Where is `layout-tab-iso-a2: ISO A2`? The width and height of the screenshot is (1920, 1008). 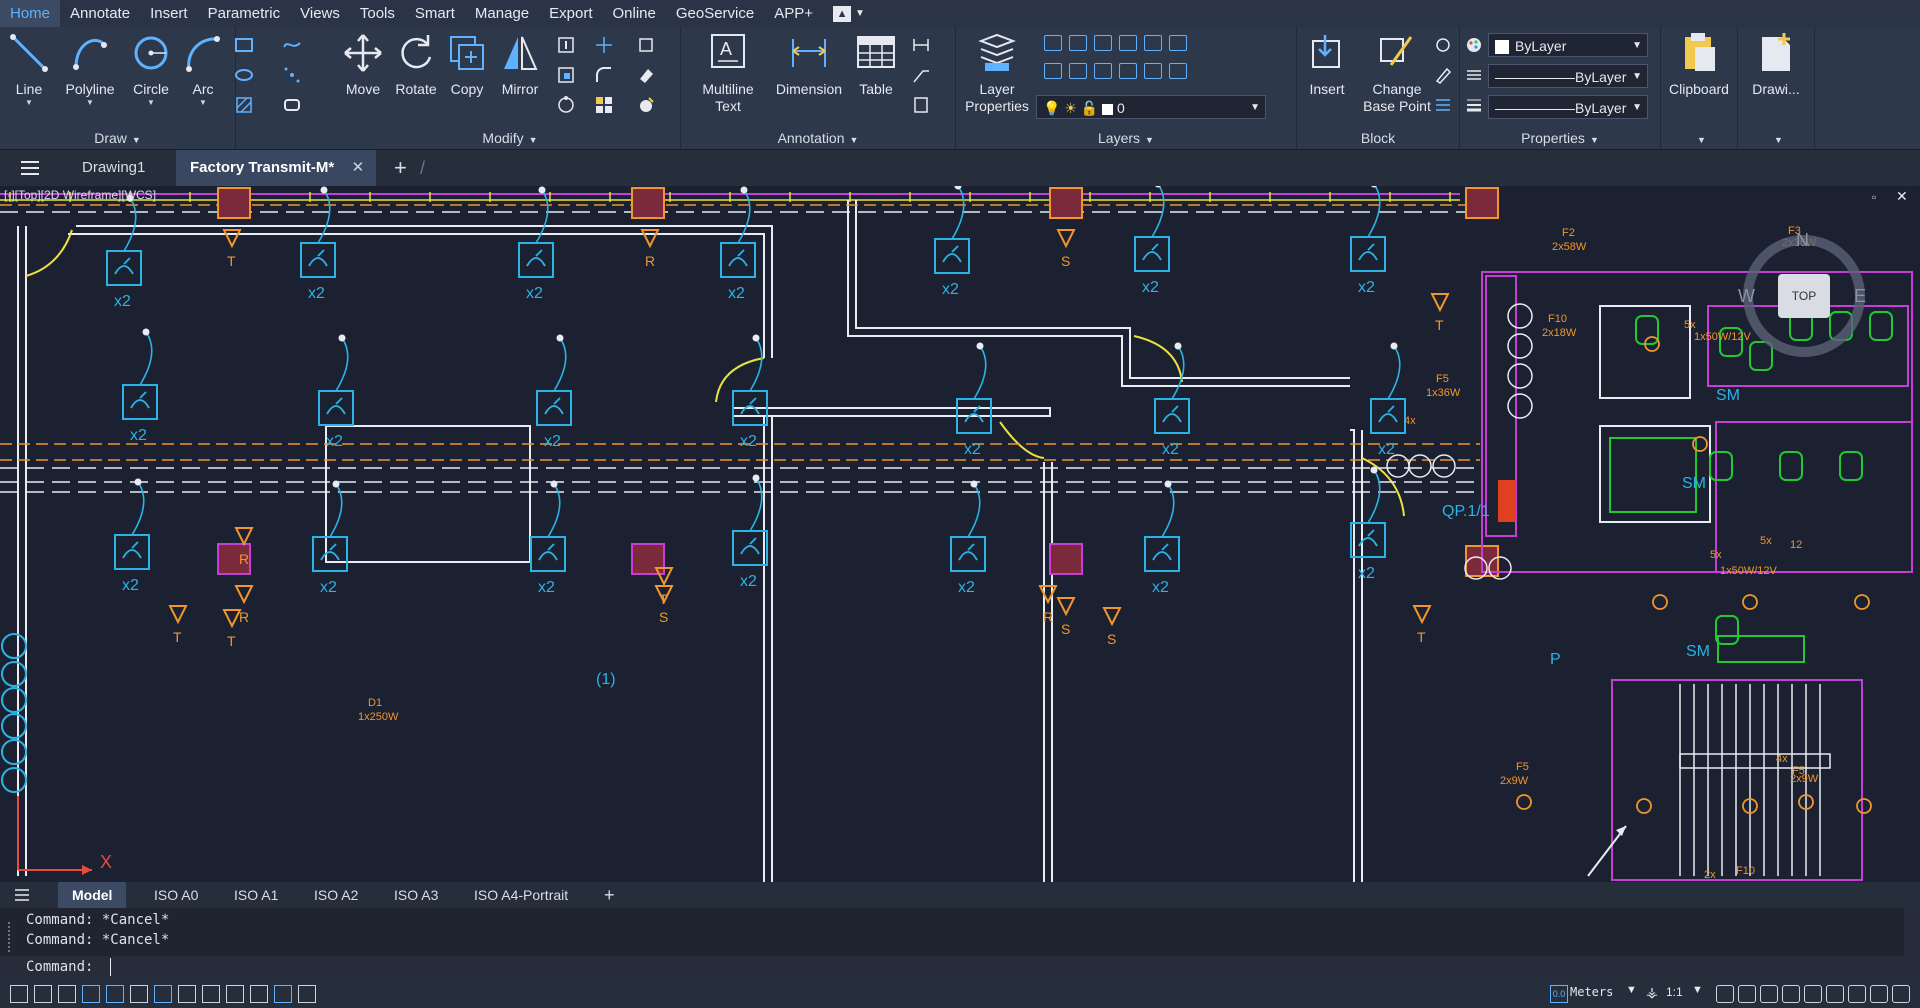 layout-tab-iso-a2: ISO A2 is located at coordinates (336, 895).